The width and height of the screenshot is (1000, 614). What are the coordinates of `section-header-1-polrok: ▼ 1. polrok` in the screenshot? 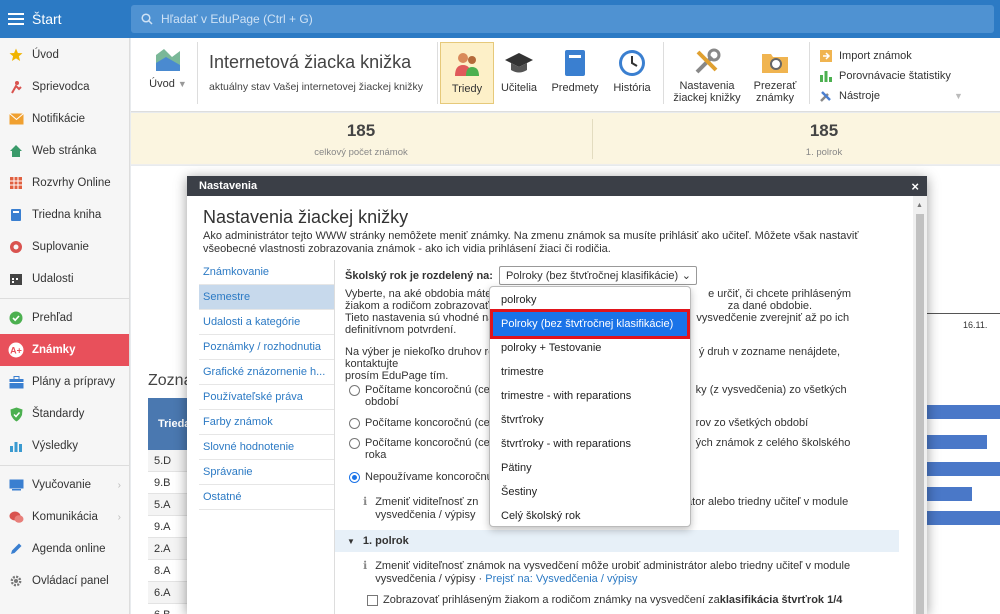 It's located at (617, 541).